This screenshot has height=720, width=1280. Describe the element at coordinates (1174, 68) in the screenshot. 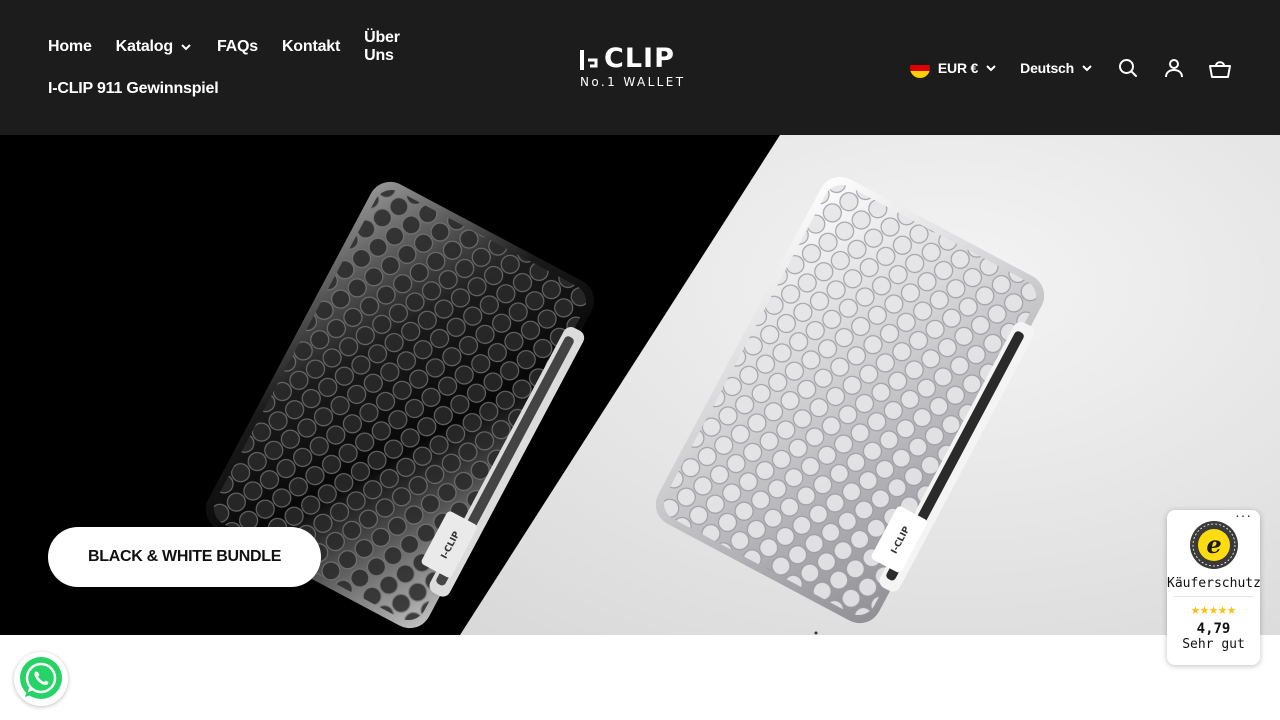

I see `account-icon` at that location.